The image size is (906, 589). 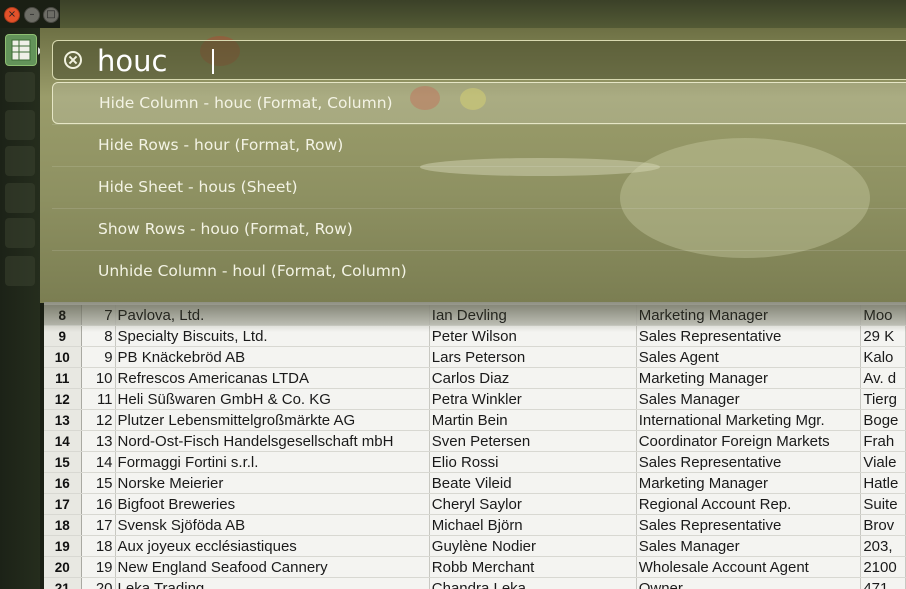 What do you see at coordinates (63, 567) in the screenshot?
I see `row-header: 20` at bounding box center [63, 567].